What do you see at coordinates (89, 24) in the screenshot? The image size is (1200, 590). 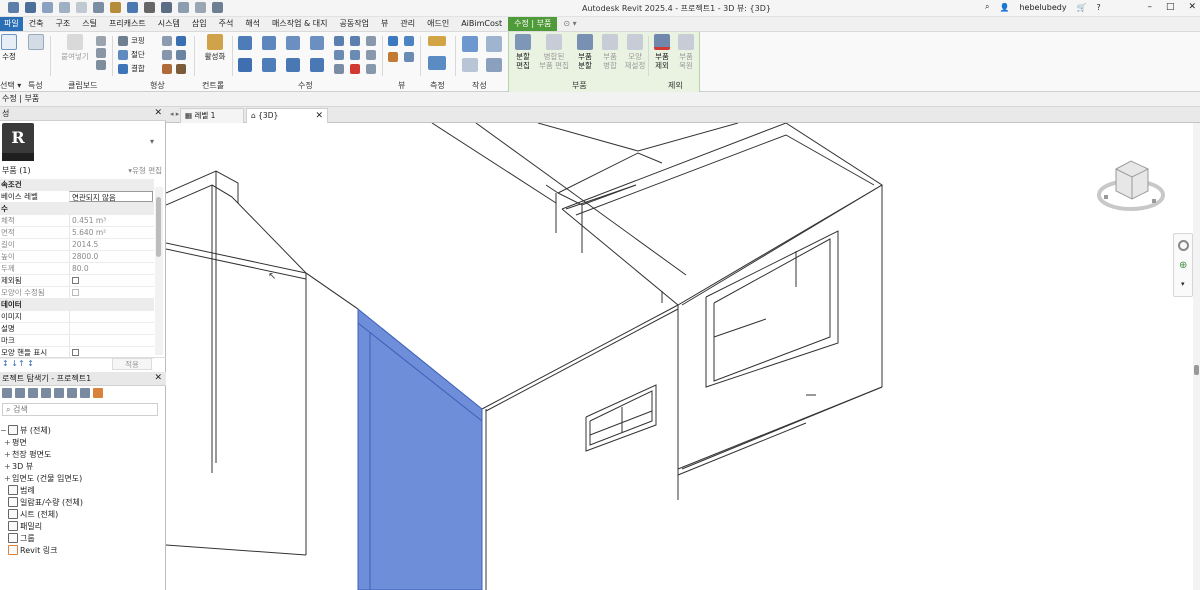 I see `tab-steel: 스틸` at bounding box center [89, 24].